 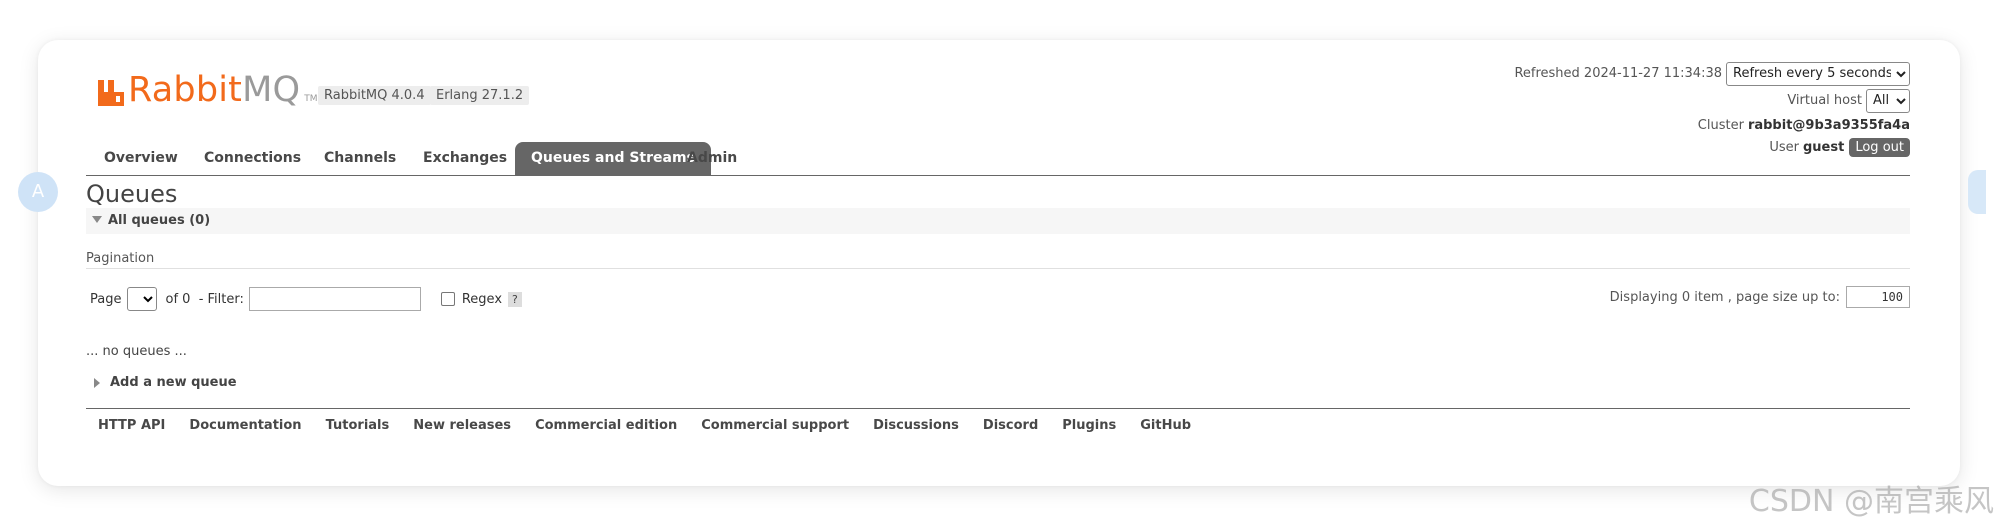 I want to click on display-label: Displaying 0 item , page size up to:, so click(x=1724, y=297).